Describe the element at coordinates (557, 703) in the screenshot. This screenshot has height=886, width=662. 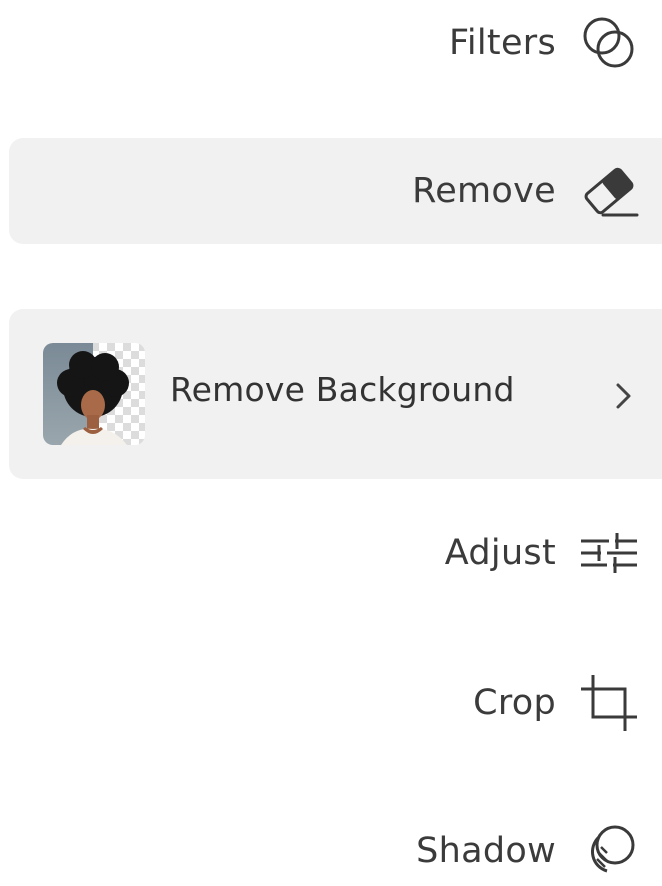
I see `crop-button: Crop` at that location.